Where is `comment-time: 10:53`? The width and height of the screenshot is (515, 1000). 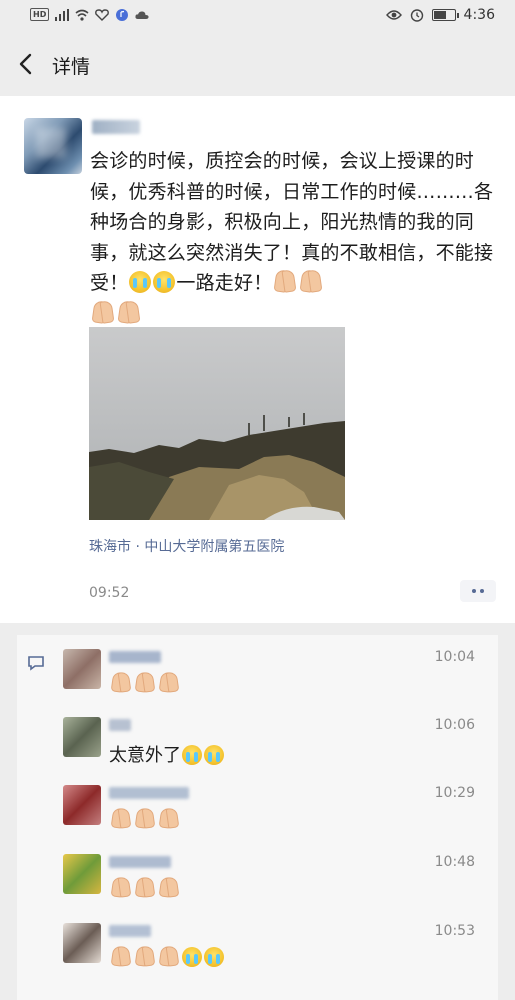 comment-time: 10:53 is located at coordinates (454, 931).